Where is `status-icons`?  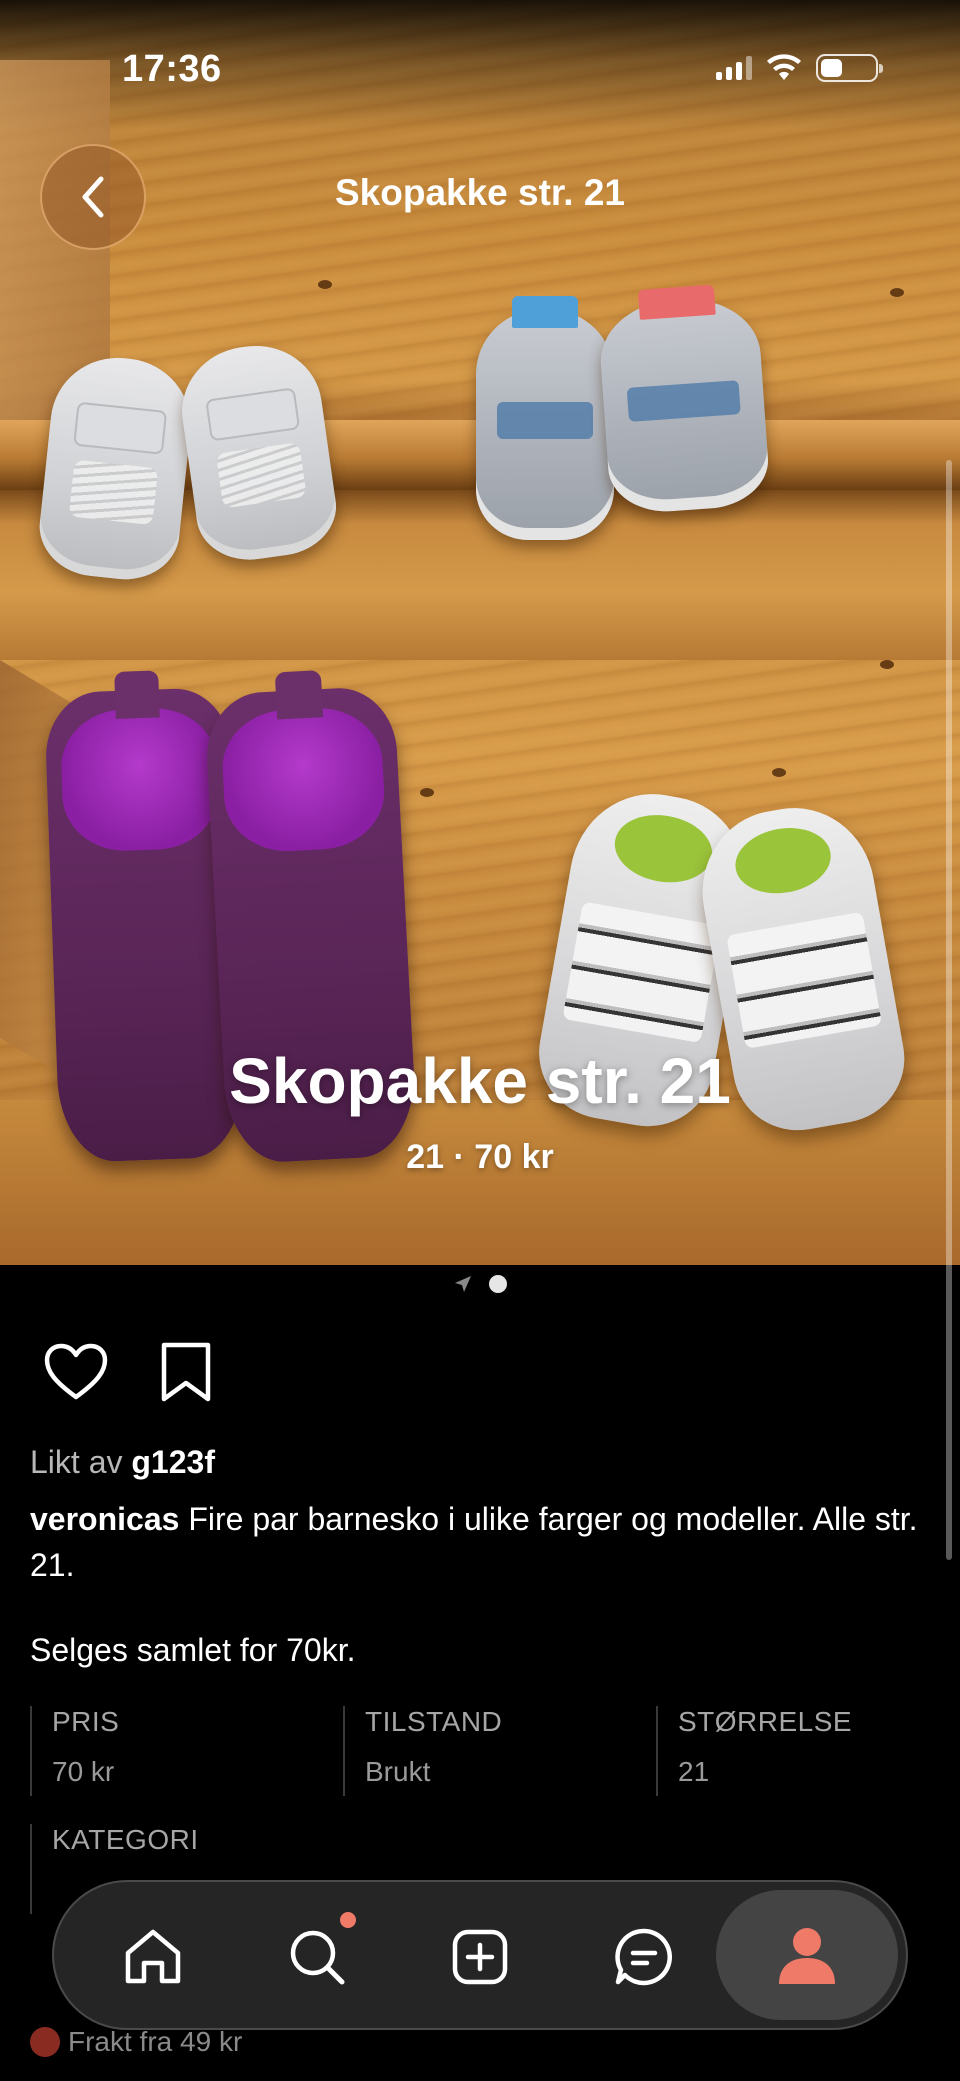 status-icons is located at coordinates (799, 68).